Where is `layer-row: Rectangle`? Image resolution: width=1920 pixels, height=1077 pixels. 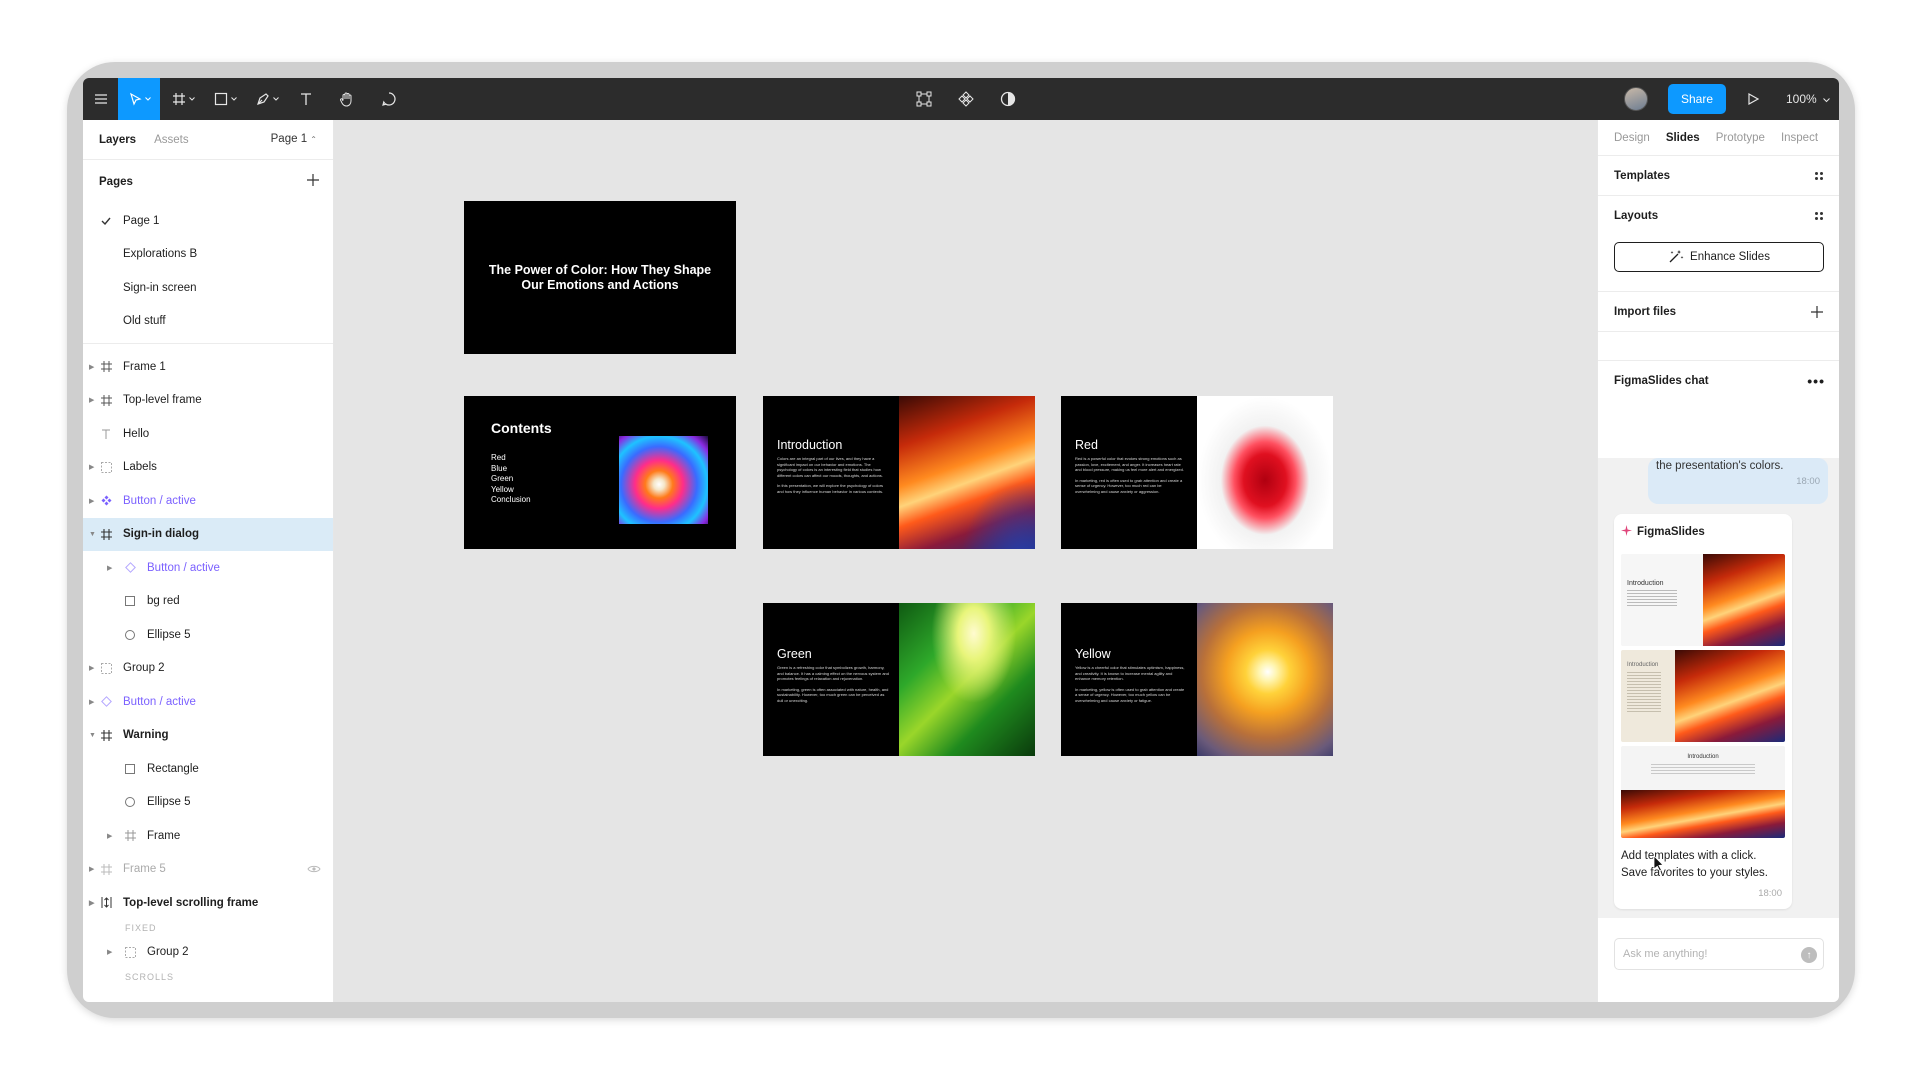
layer-row: Rectangle is located at coordinates (208, 769).